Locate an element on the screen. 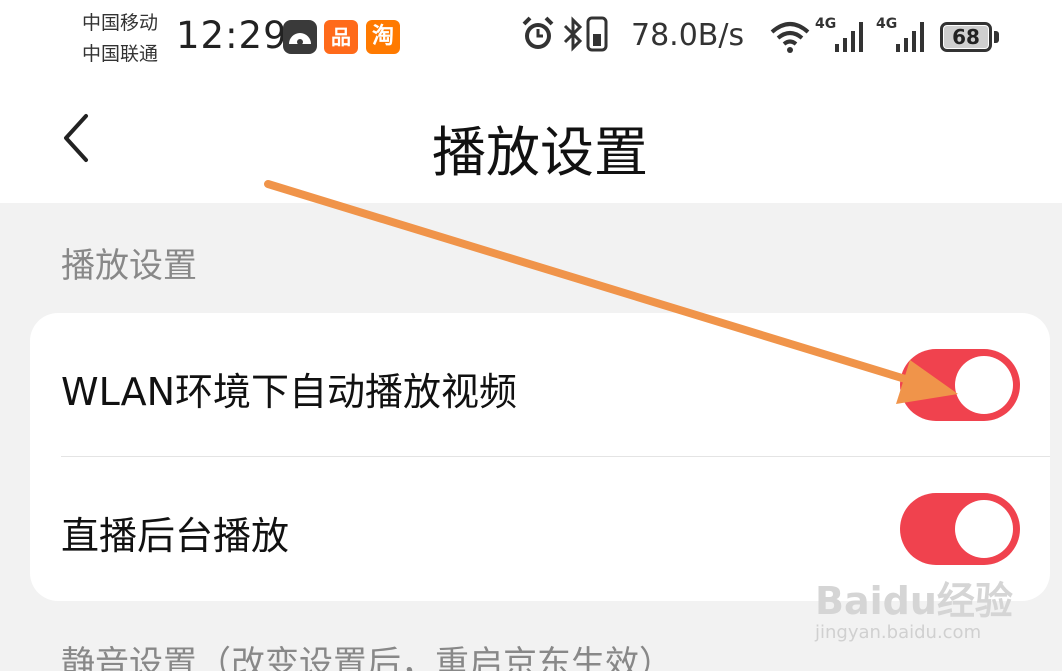 The height and width of the screenshot is (671, 1062). bluetooth-icon is located at coordinates (573, 34).